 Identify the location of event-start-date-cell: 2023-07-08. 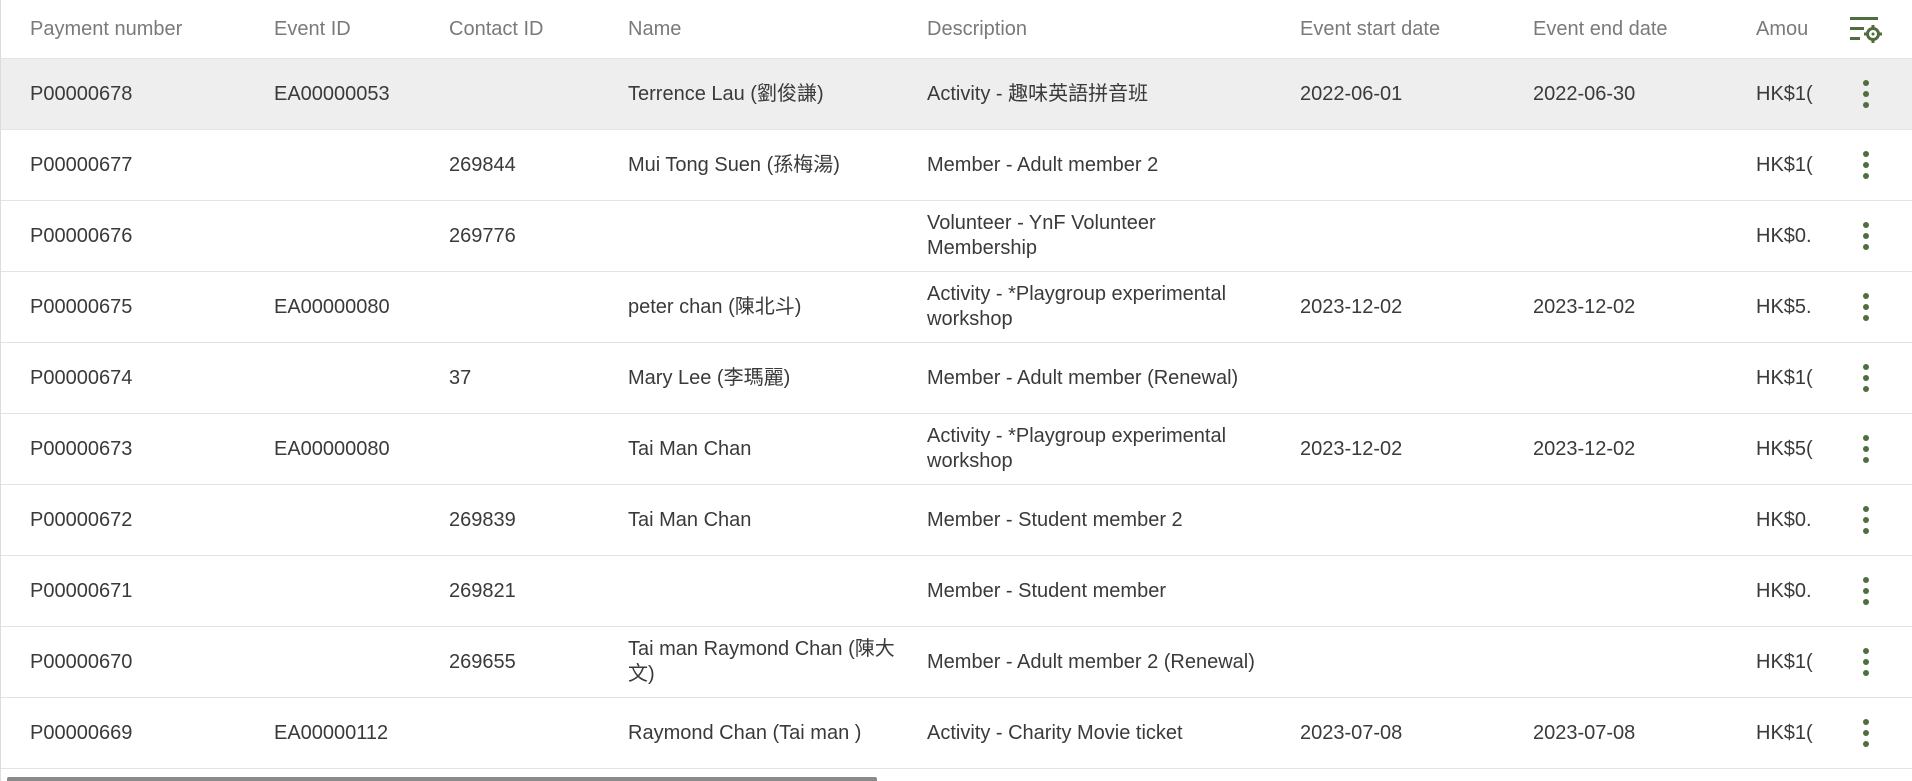
(1351, 732).